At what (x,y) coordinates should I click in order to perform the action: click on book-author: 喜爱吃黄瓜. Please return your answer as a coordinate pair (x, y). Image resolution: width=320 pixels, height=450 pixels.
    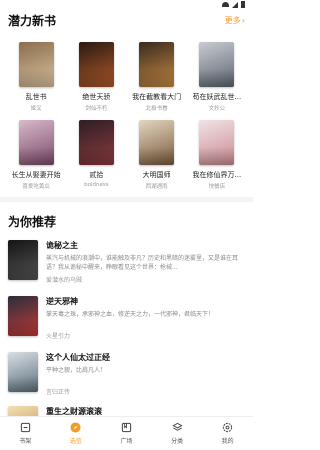
    Looking at the image, I should click on (36, 187).